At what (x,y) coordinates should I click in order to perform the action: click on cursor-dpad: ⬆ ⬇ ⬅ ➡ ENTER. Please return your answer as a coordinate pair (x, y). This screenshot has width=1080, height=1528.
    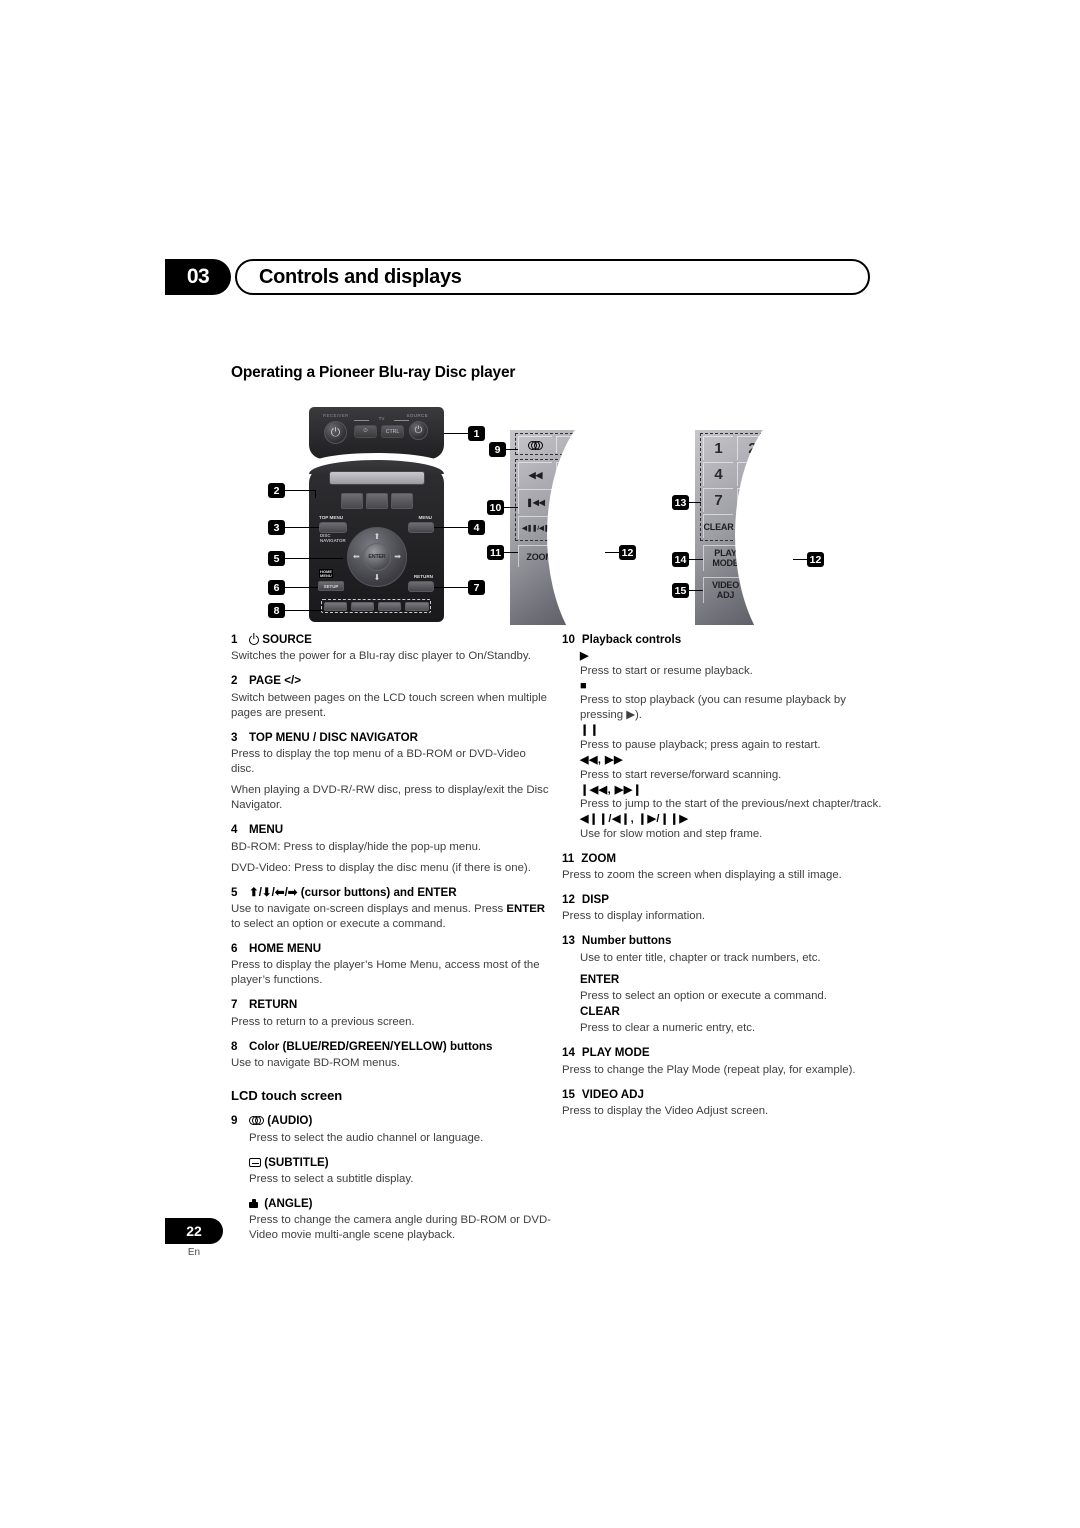
    Looking at the image, I should click on (377, 557).